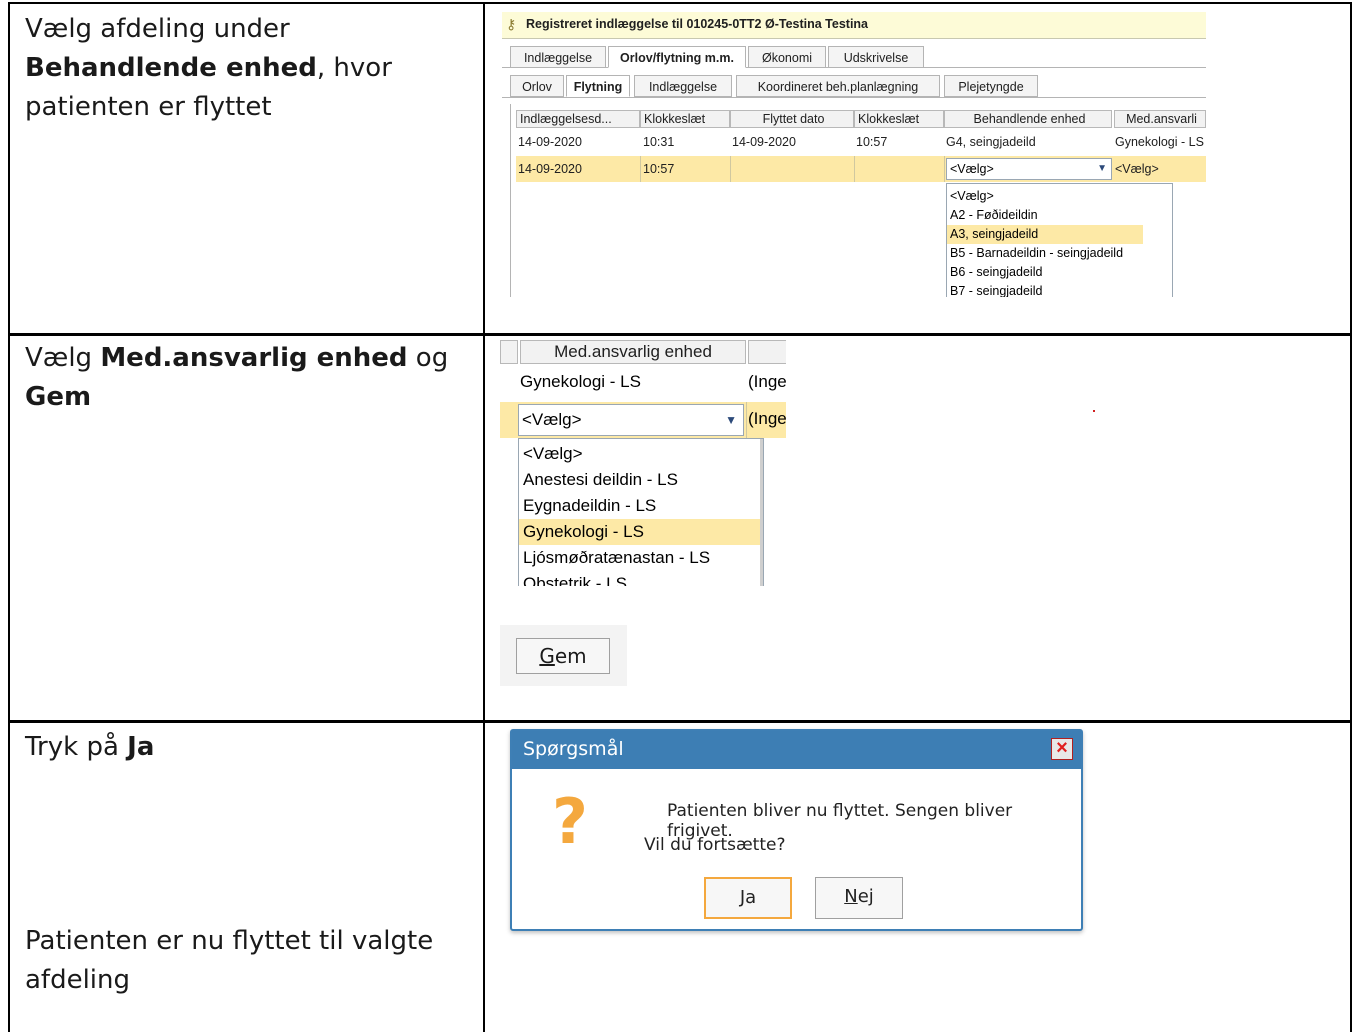 The height and width of the screenshot is (1032, 1359). Describe the element at coordinates (991, 86) in the screenshot. I see `subtab-plejetyngde: Plejetyngde` at that location.